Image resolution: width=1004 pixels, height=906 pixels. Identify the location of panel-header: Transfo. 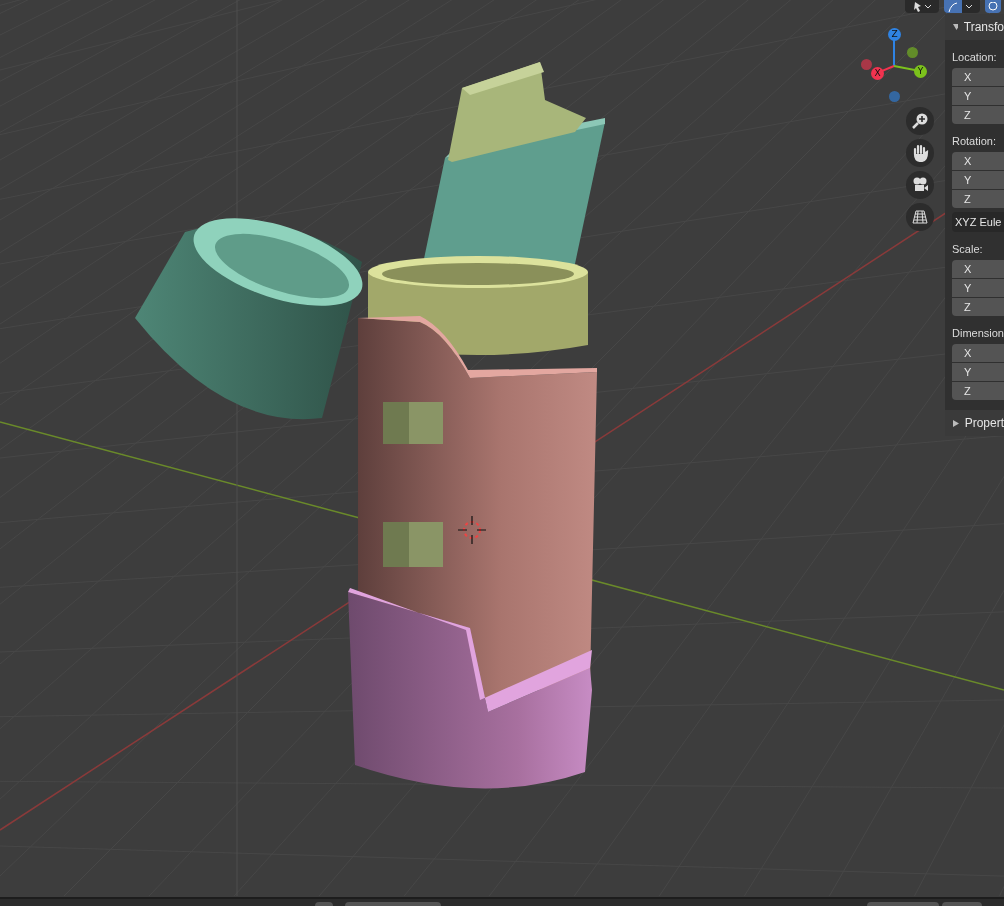
(974, 27).